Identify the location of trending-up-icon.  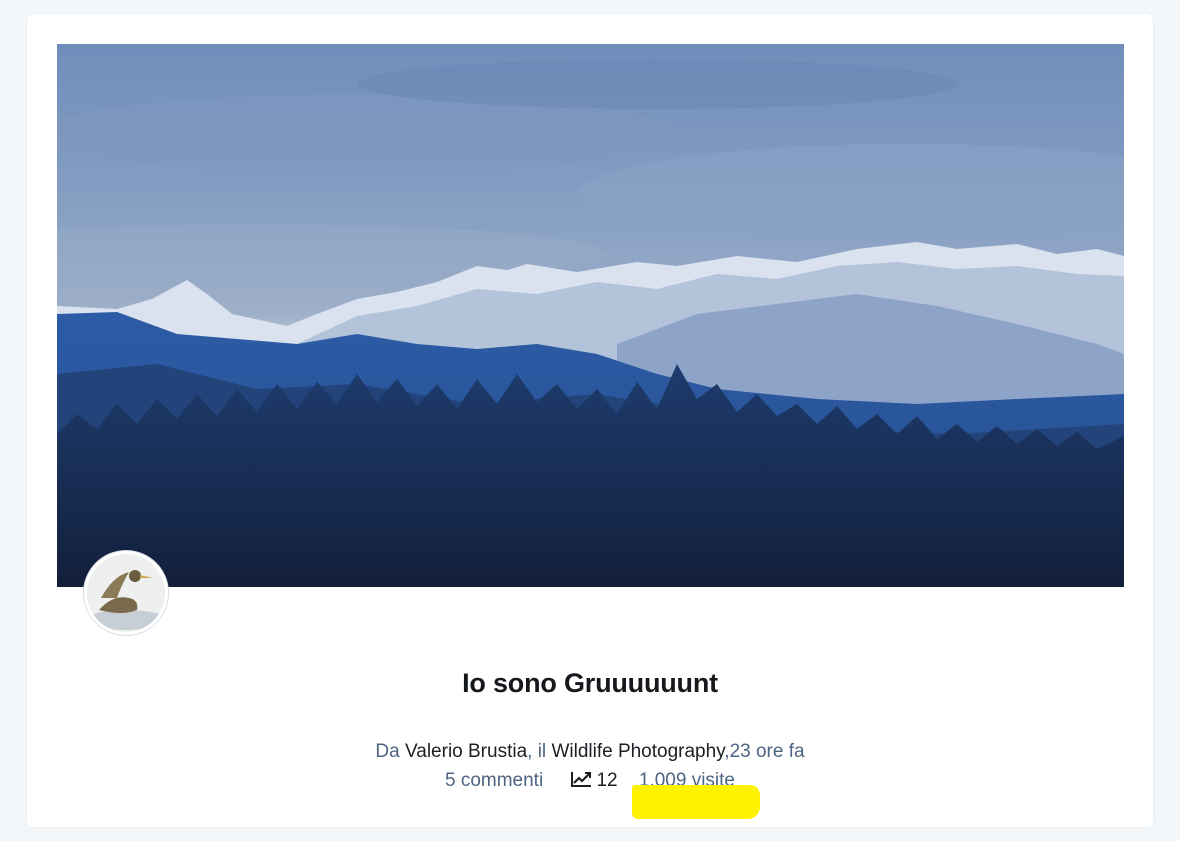
(581, 782).